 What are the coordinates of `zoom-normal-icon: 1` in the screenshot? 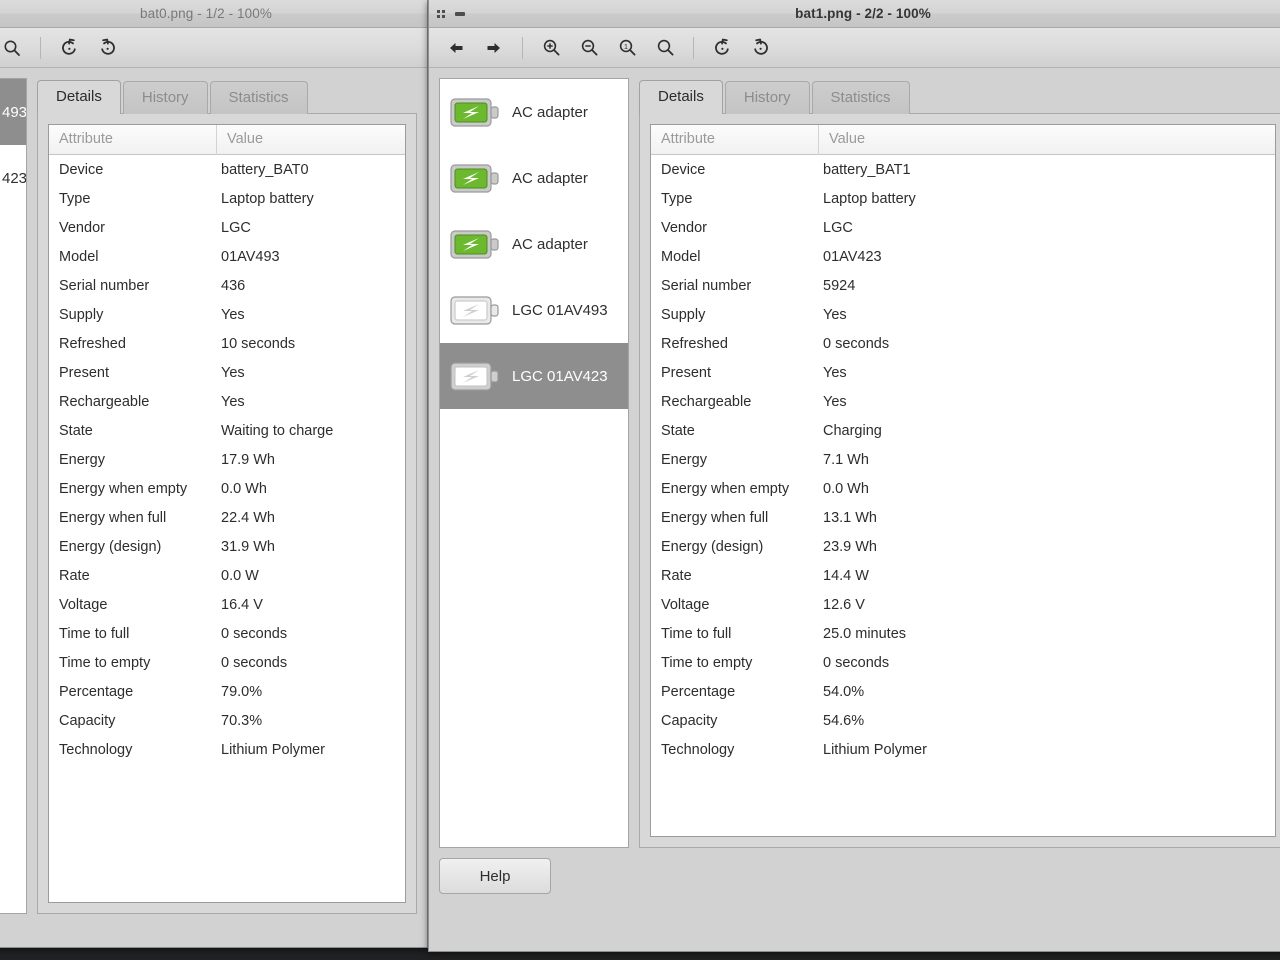 It's located at (627, 48).